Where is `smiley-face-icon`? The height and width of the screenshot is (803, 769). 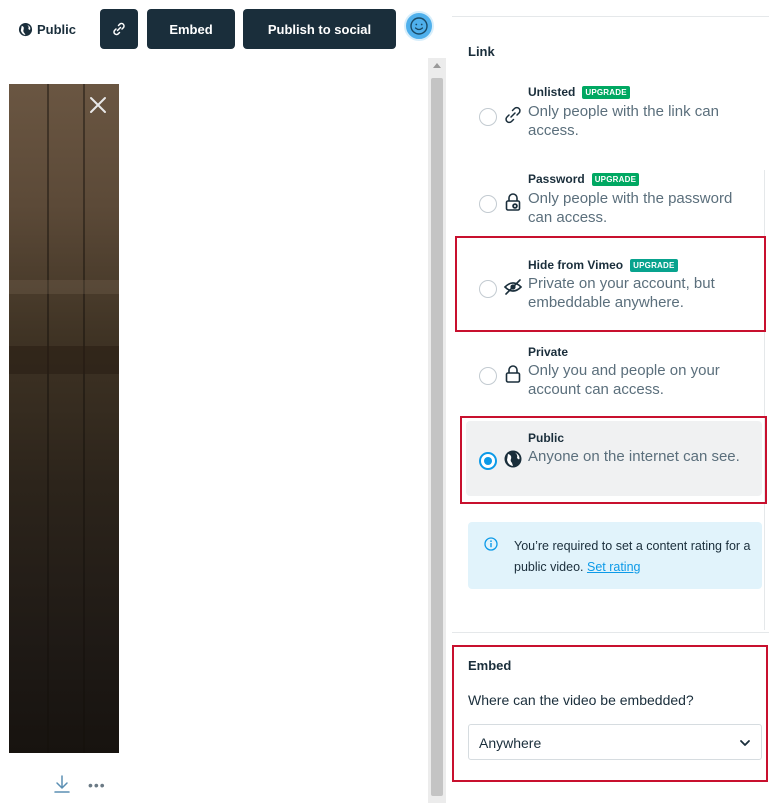
smiley-face-icon is located at coordinates (419, 26).